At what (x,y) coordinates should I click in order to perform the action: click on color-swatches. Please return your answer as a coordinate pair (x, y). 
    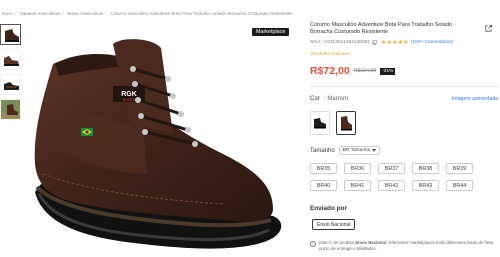
    Looking at the image, I should click on (333, 123).